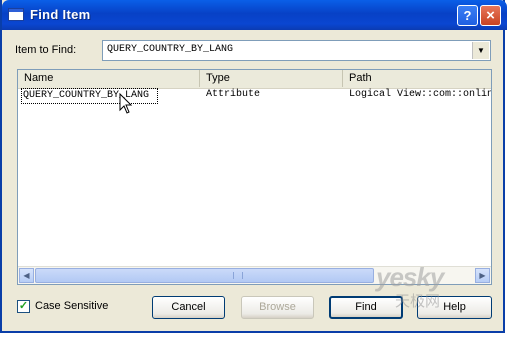 The height and width of the screenshot is (337, 509). I want to click on window-icon, so click(16, 14).